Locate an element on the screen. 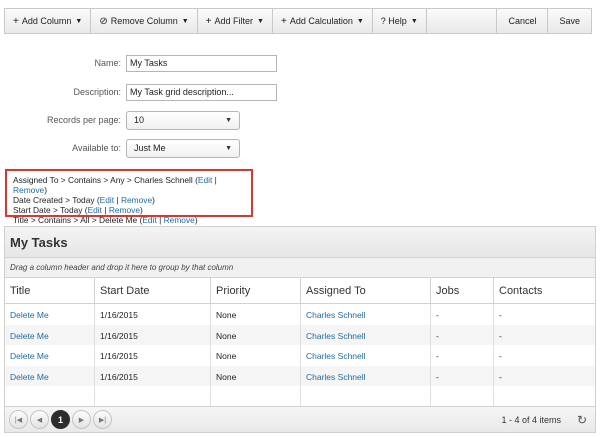 The width and height of the screenshot is (600, 437). add-filter-button: + Add Filter ▼ is located at coordinates (235, 21).